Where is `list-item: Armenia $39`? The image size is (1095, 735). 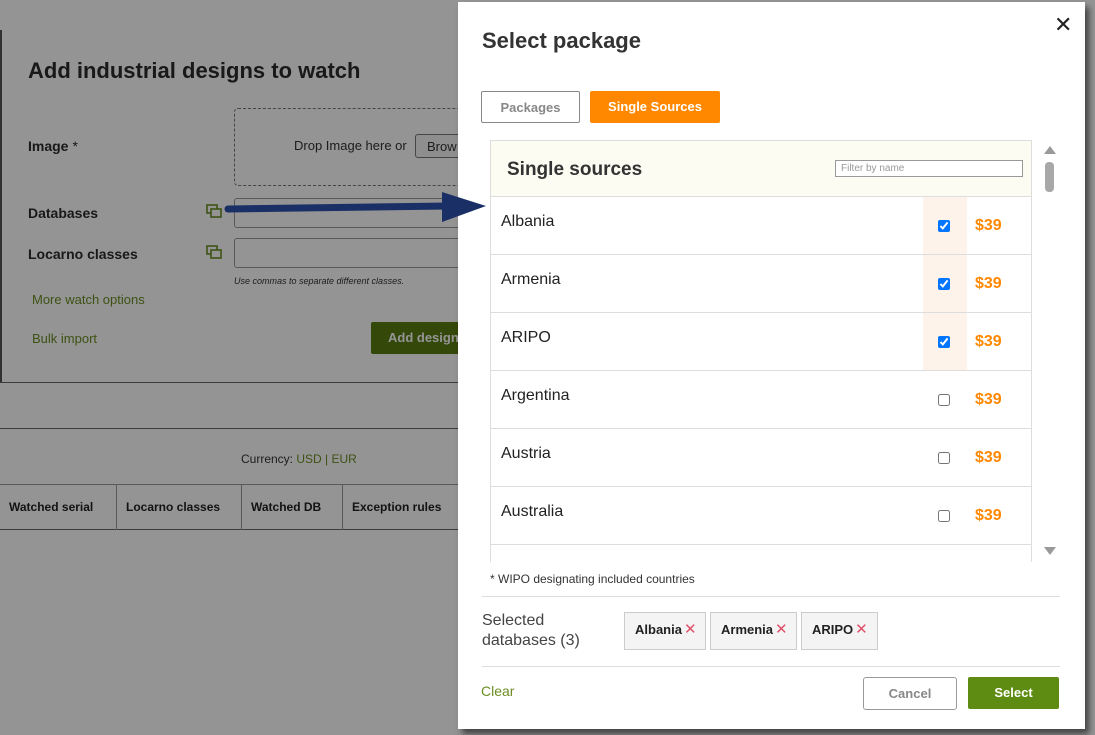 list-item: Armenia $39 is located at coordinates (761, 284).